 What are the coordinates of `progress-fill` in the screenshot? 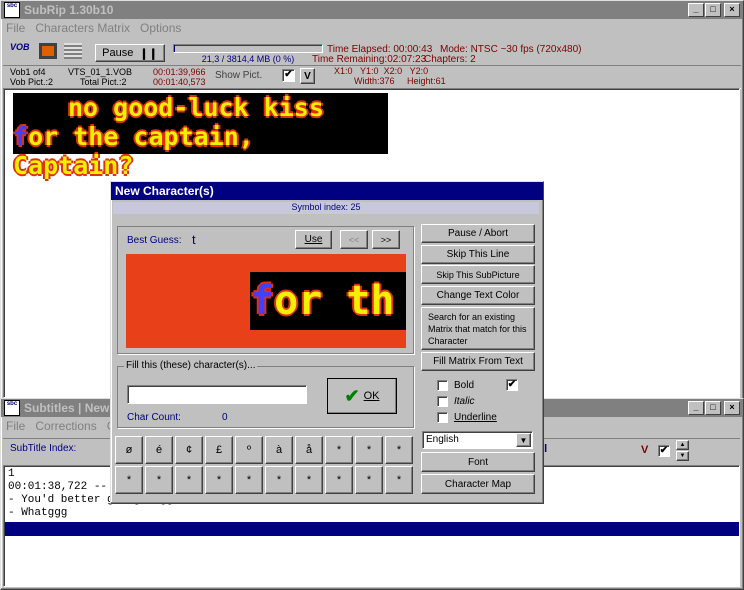 It's located at (175, 48).